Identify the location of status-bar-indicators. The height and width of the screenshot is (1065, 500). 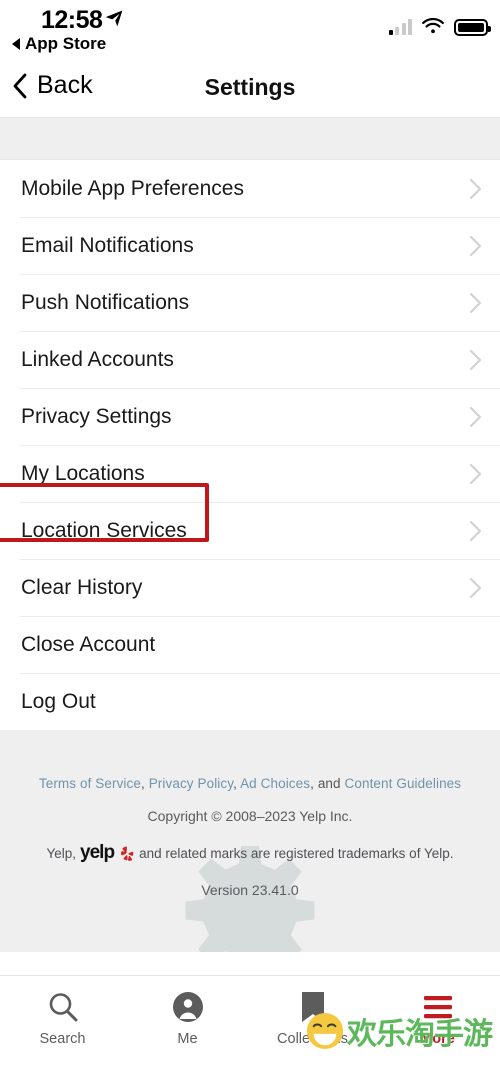
(439, 27).